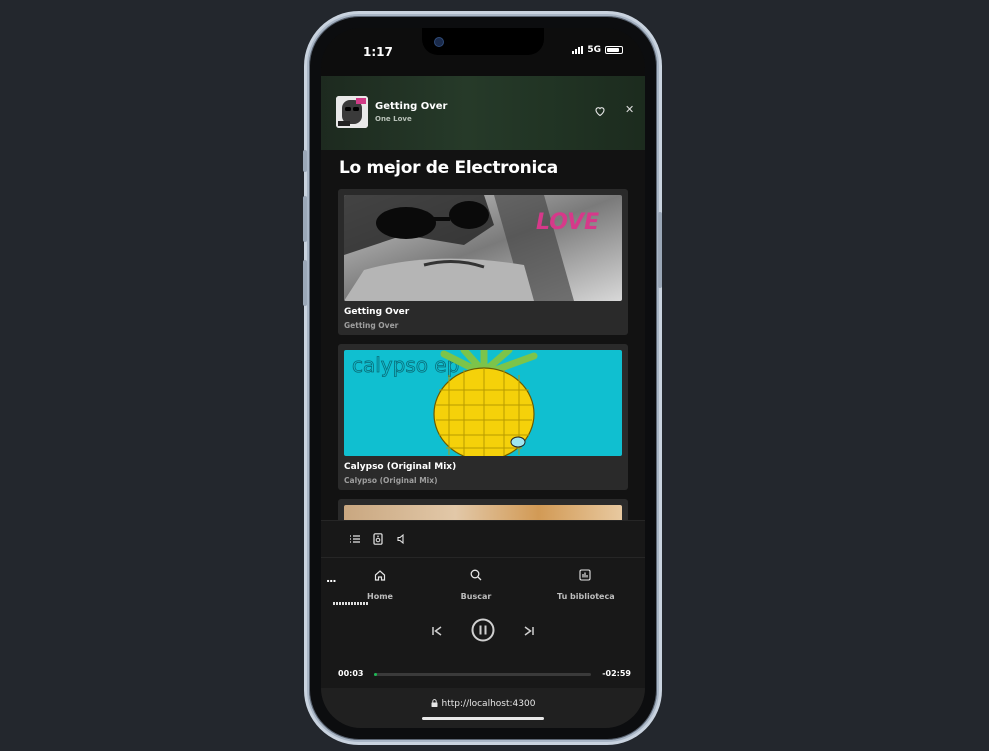 The image size is (989, 751). I want to click on track-title: Getting Over, so click(377, 312).